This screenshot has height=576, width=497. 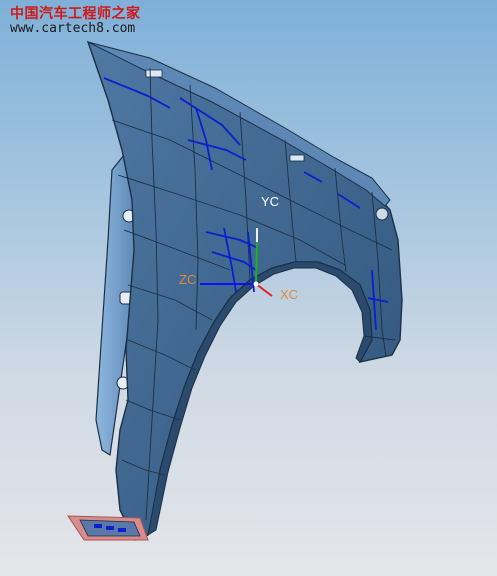 I want to click on yc-axis-line, so click(x=256, y=263).